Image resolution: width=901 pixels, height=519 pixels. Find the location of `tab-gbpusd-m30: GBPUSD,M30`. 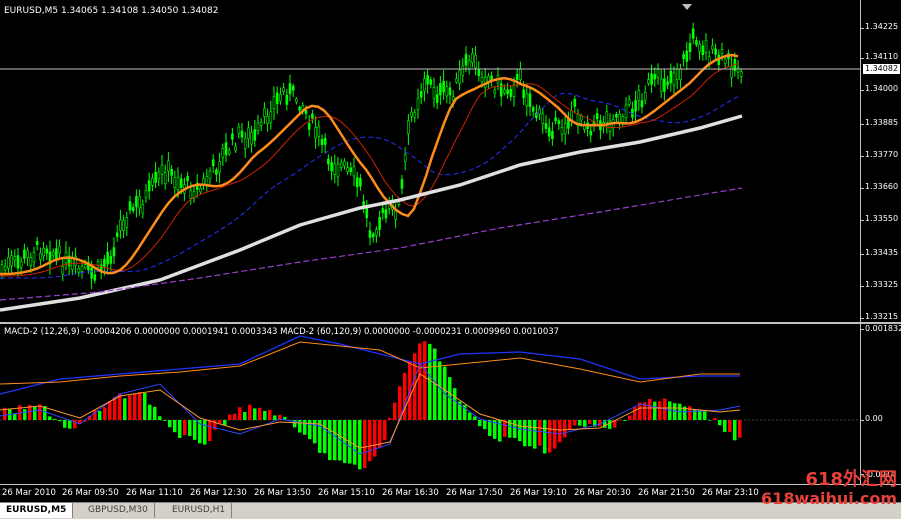

tab-gbpusd-m30: GBPUSD,M30 is located at coordinates (118, 510).